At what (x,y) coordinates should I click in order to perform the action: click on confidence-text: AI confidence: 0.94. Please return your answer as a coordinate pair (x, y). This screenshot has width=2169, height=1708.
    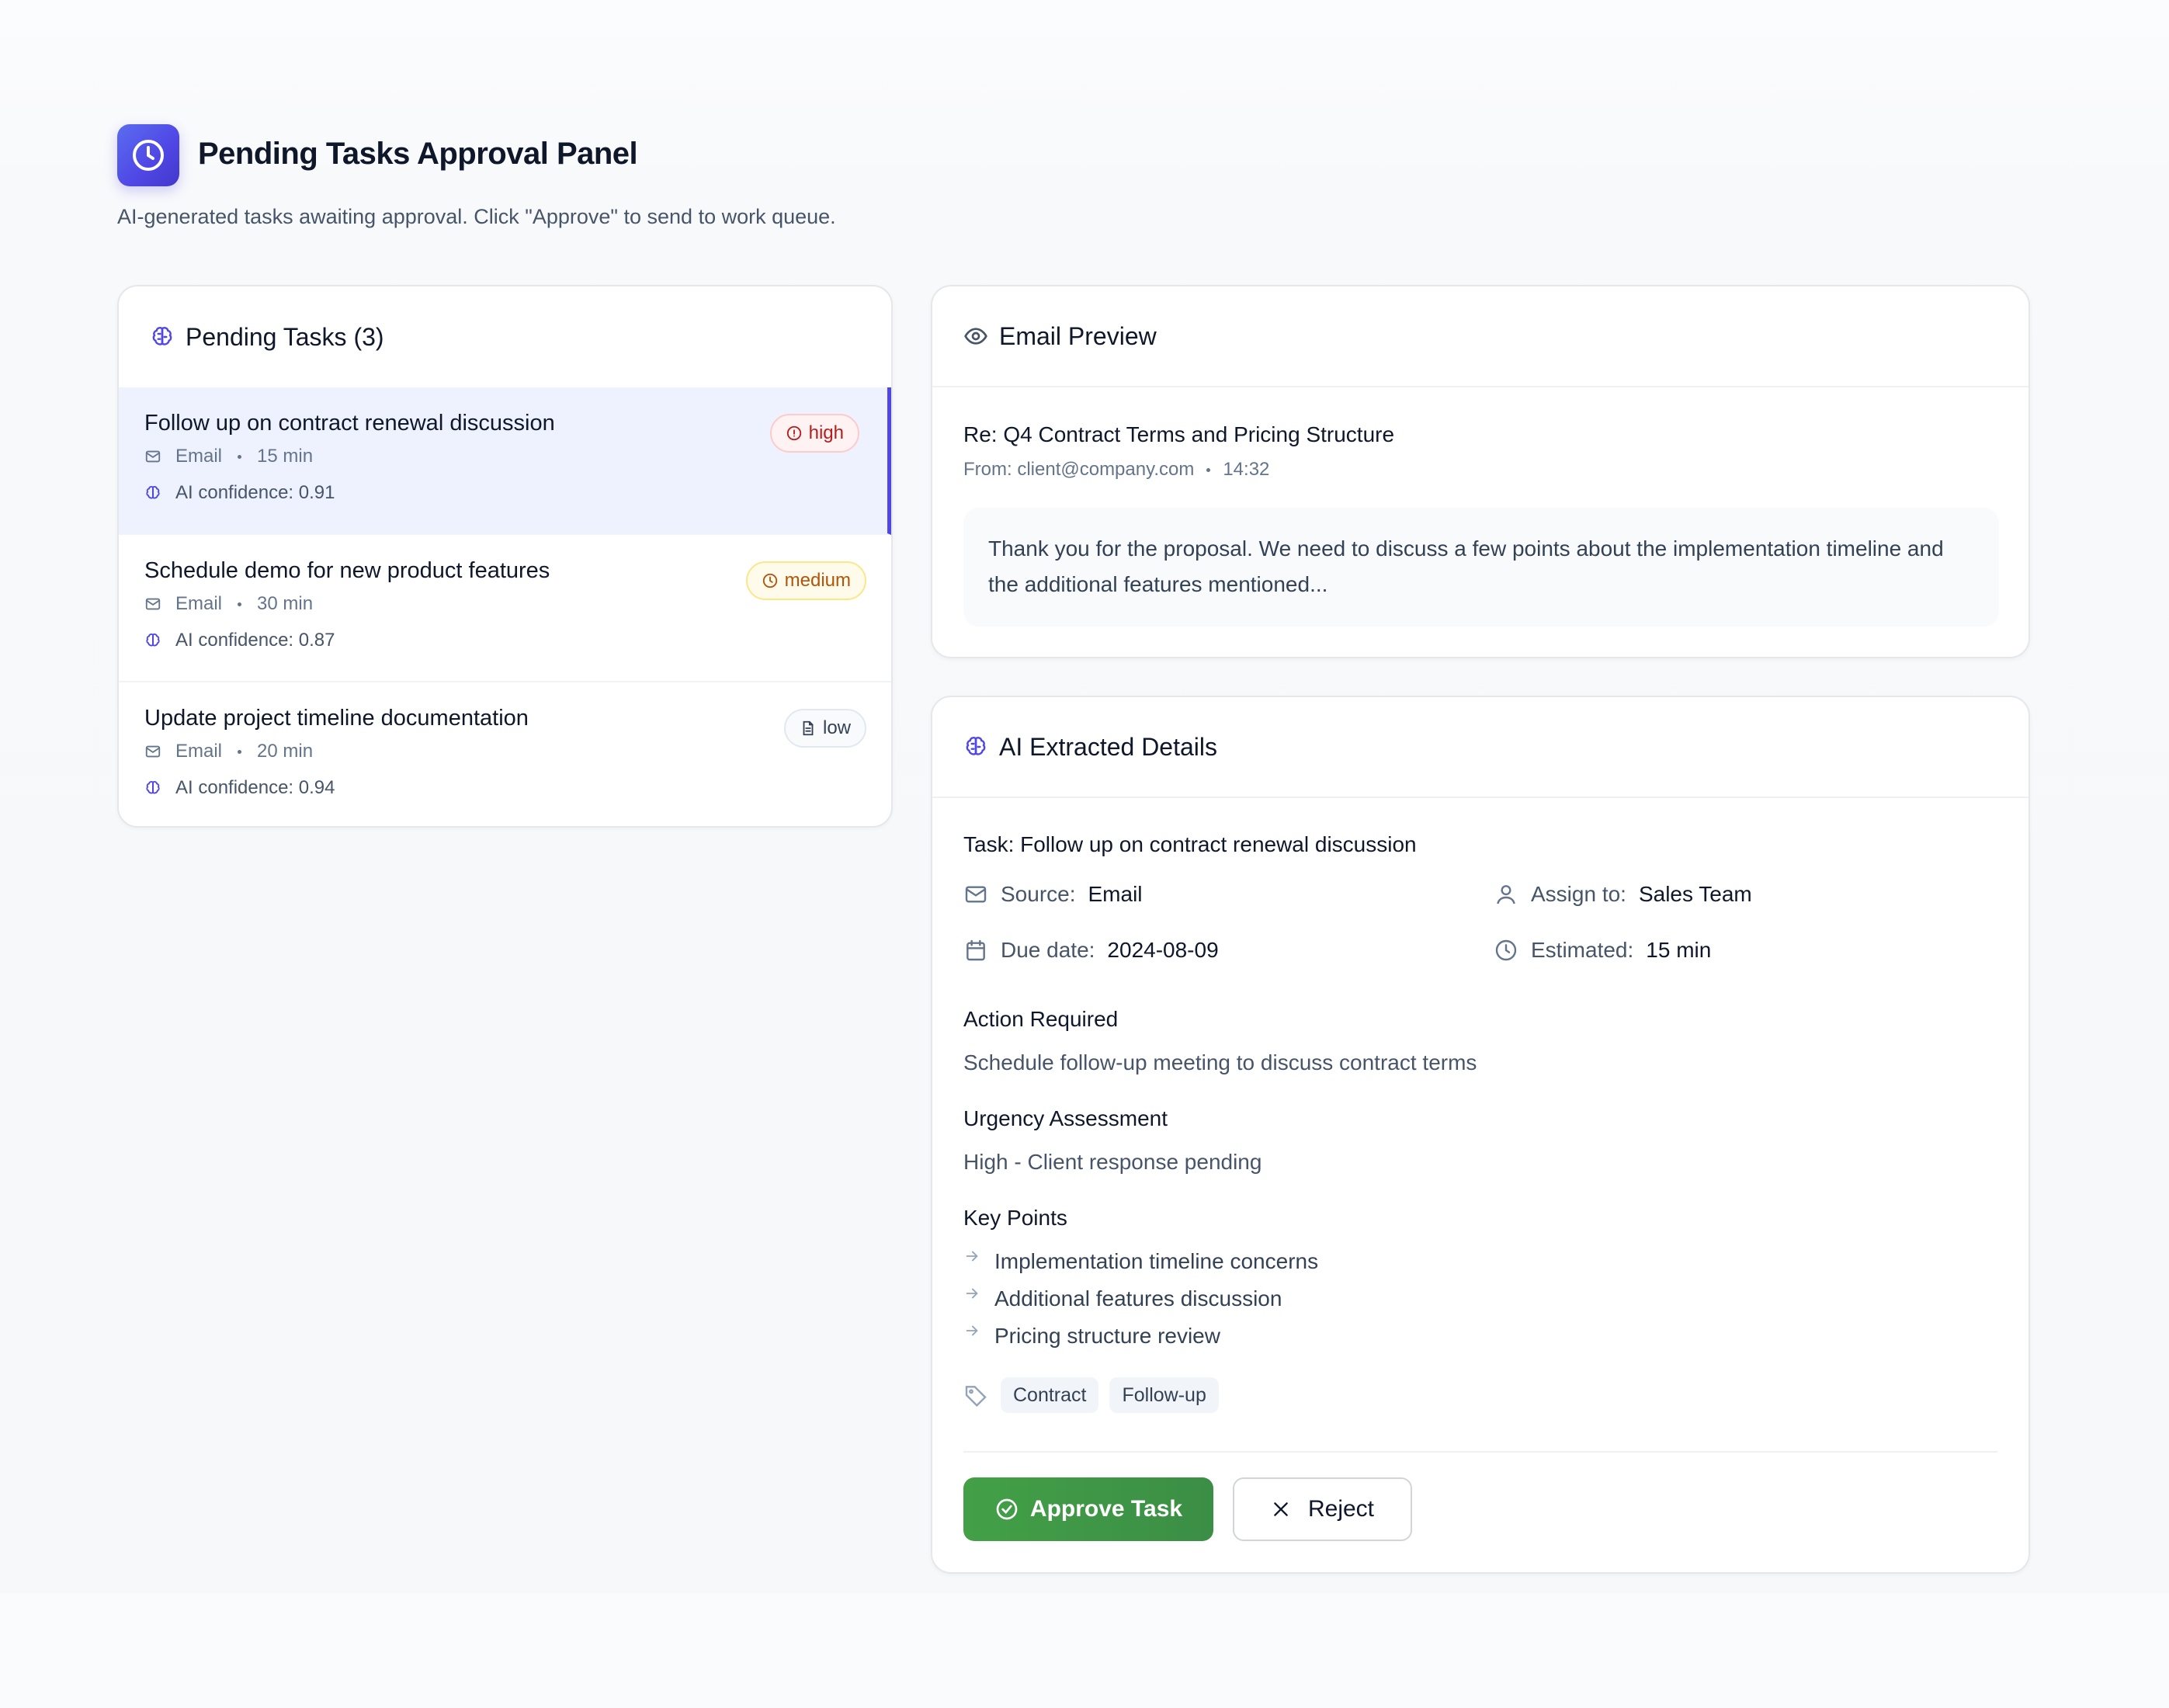
    Looking at the image, I should click on (255, 787).